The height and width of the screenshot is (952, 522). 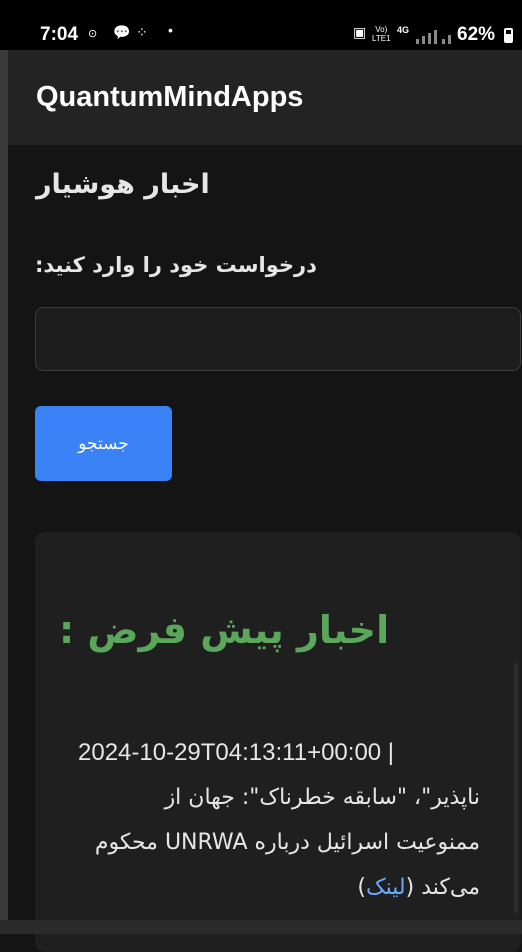 What do you see at coordinates (176, 265) in the screenshot?
I see `query-label: درخواست خود را وارد کنید:` at bounding box center [176, 265].